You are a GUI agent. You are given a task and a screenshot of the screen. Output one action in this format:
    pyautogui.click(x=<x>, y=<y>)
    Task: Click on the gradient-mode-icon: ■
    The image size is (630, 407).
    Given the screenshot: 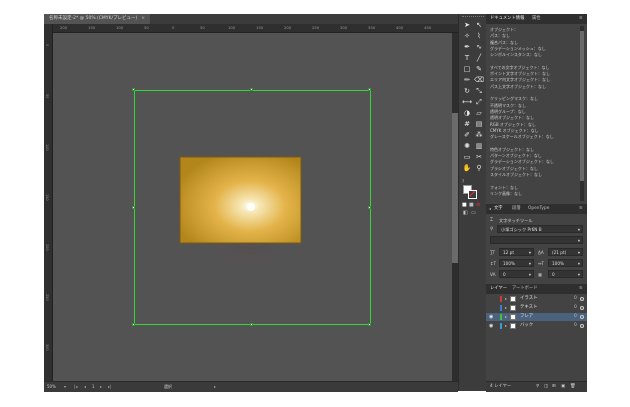 What is the action you would take?
    pyautogui.click(x=471, y=205)
    